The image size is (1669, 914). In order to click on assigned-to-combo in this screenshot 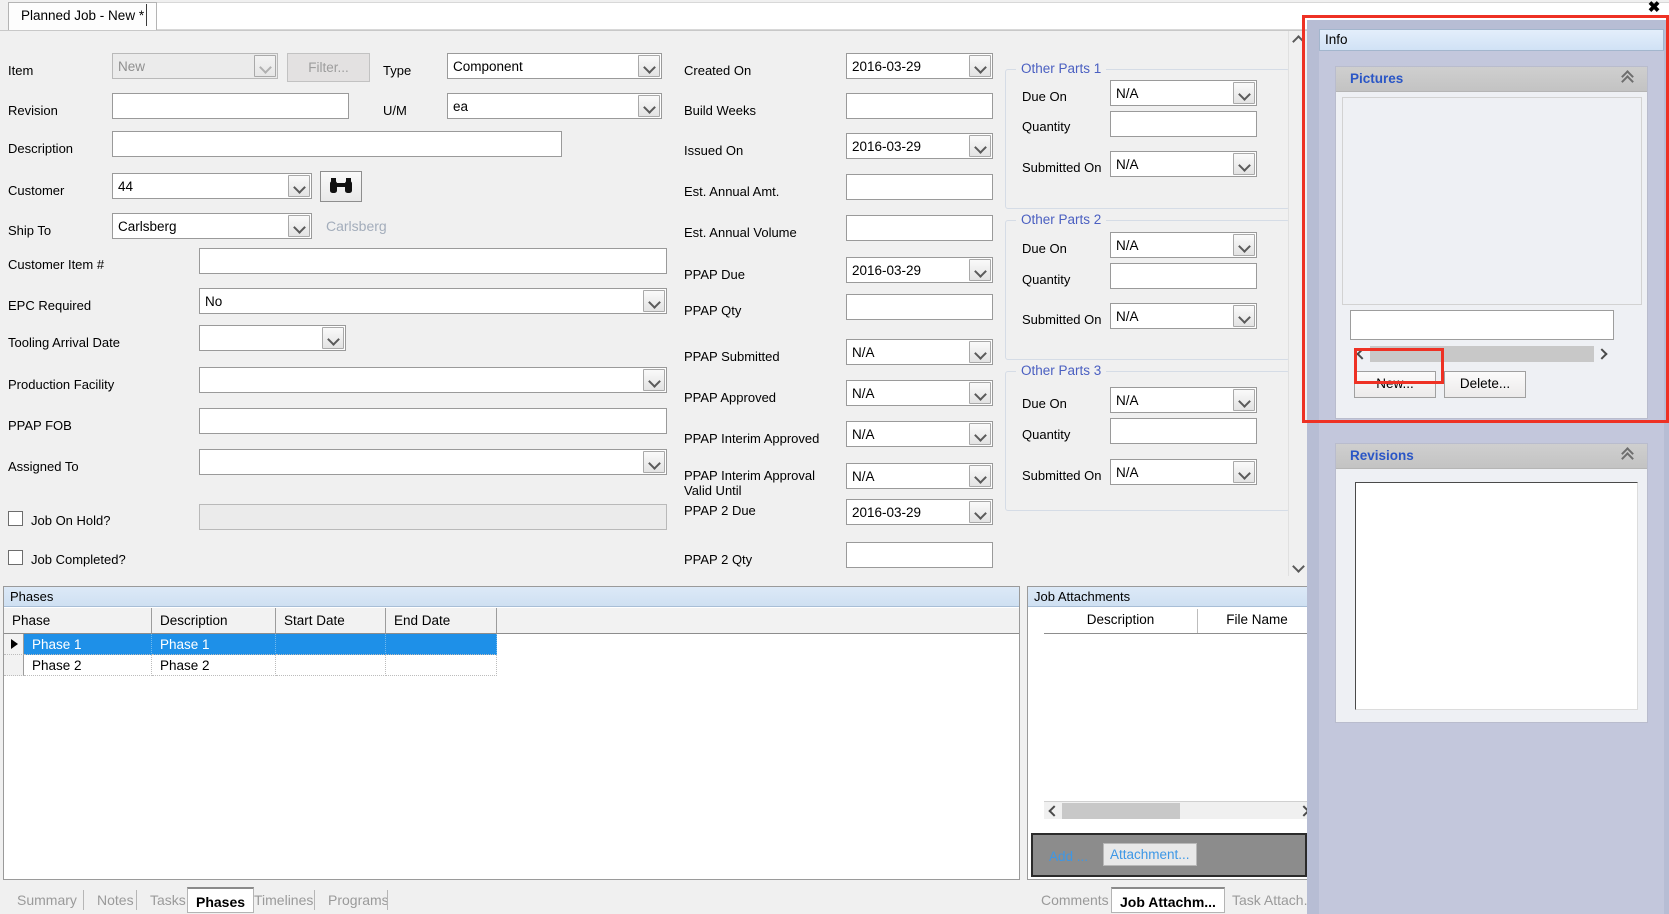, I will do `click(433, 462)`.